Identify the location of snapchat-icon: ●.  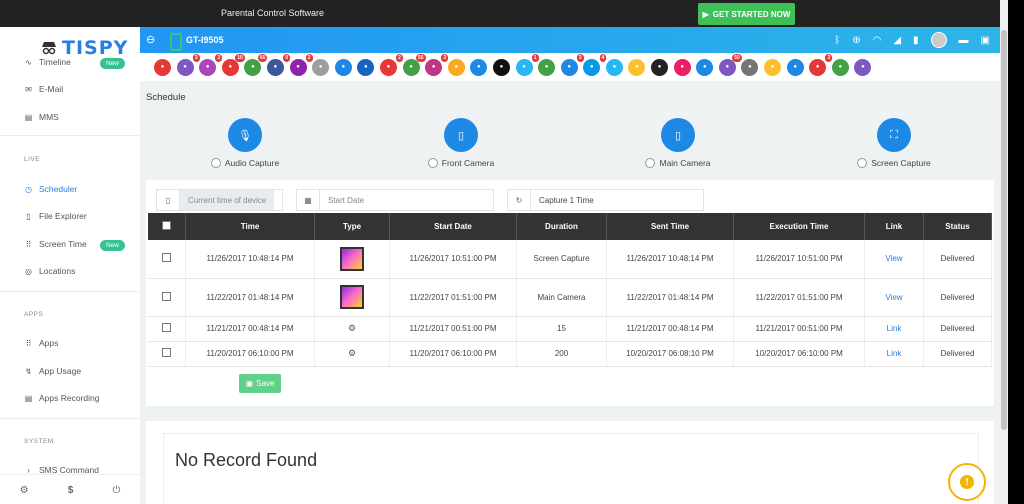
(456, 67).